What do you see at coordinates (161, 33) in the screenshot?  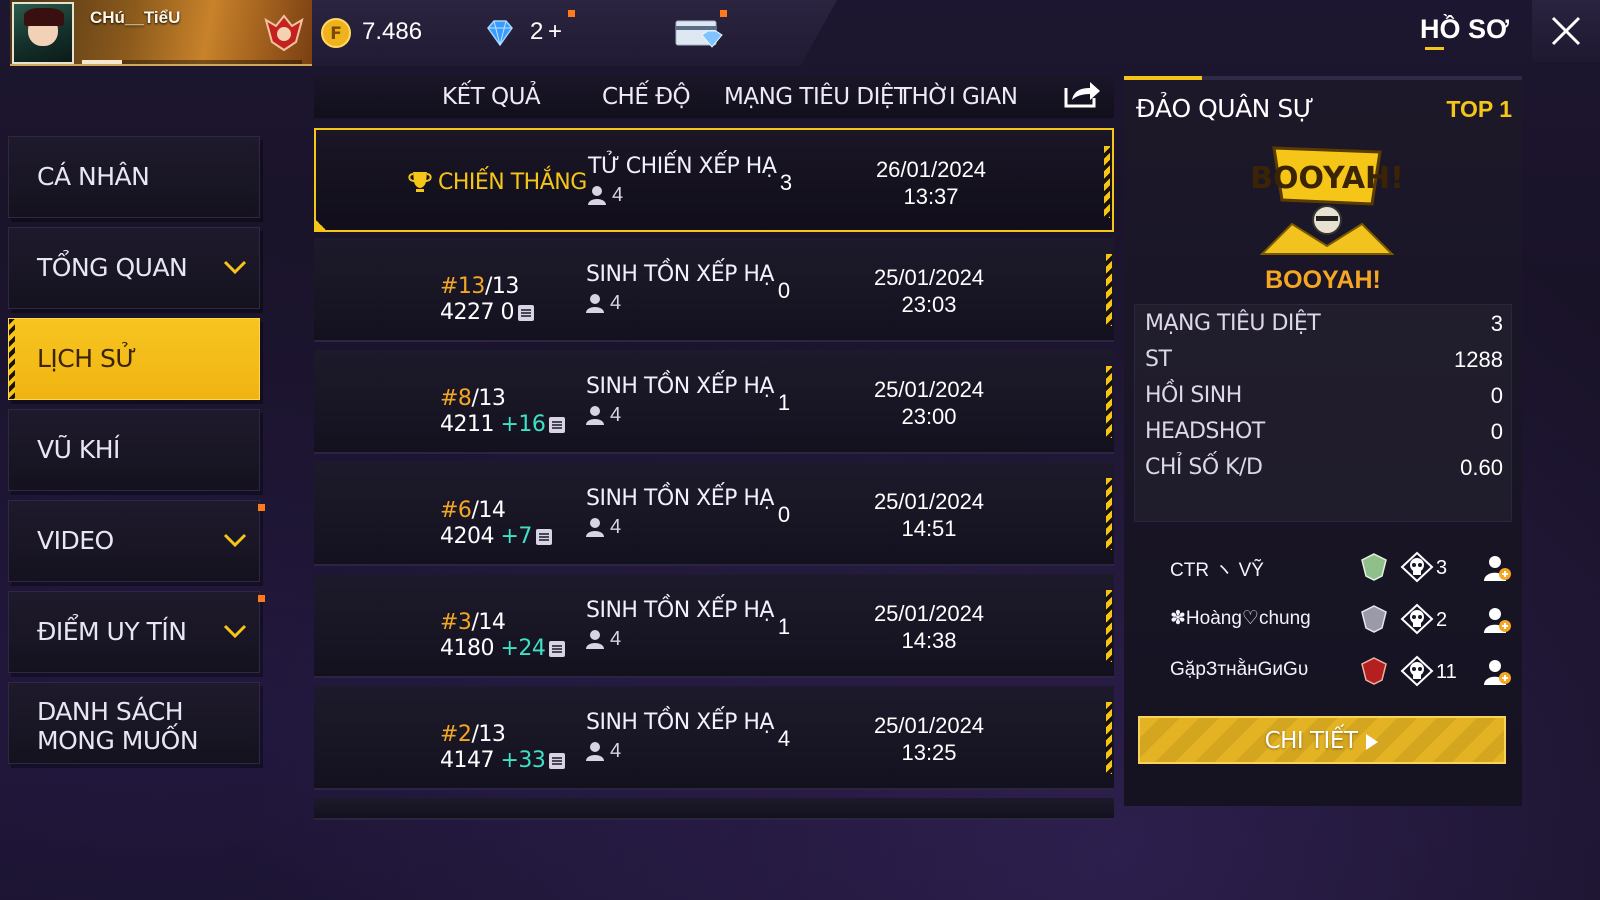 I see `player-card: CHú__TiểU` at bounding box center [161, 33].